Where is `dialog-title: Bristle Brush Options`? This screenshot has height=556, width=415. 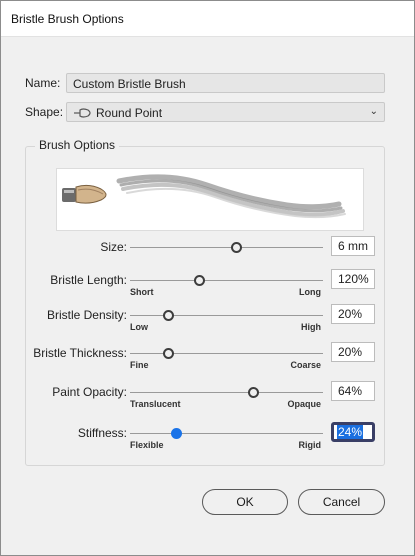
dialog-title: Bristle Brush Options is located at coordinates (67, 19).